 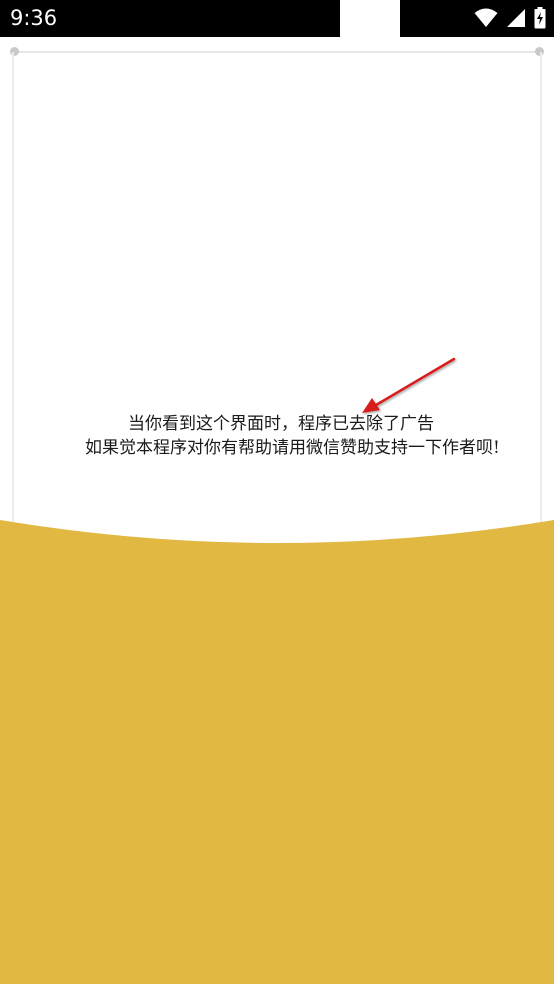 I want to click on status-icons, so click(x=510, y=18).